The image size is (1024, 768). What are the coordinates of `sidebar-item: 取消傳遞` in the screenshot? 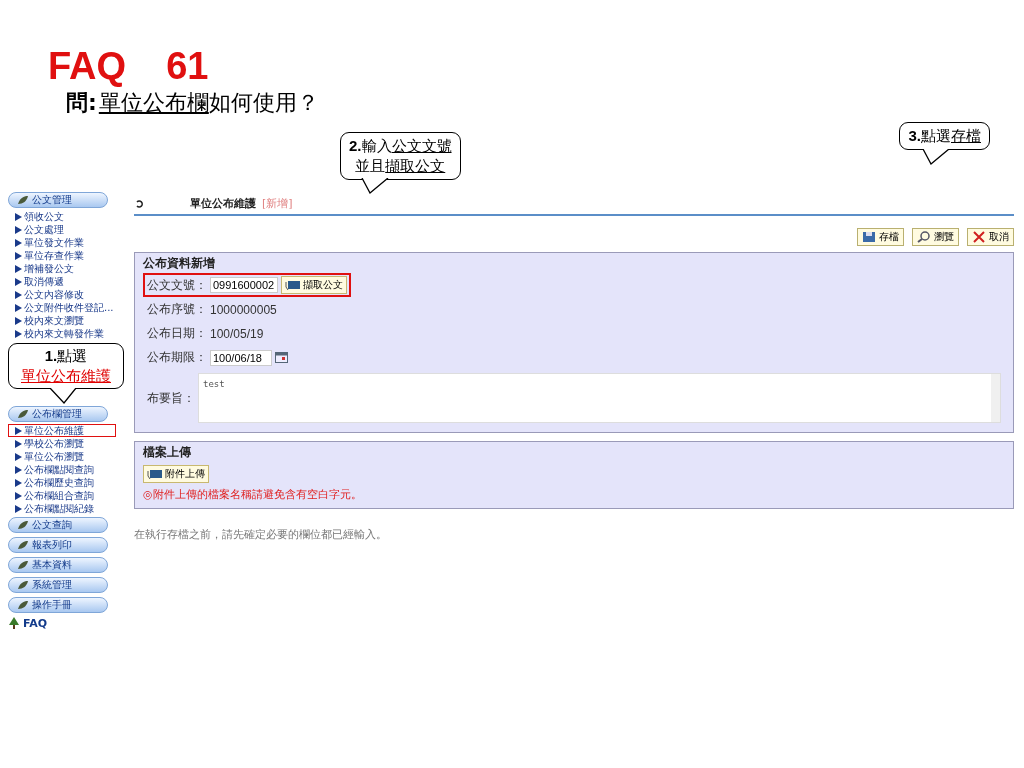 It's located at (62, 281).